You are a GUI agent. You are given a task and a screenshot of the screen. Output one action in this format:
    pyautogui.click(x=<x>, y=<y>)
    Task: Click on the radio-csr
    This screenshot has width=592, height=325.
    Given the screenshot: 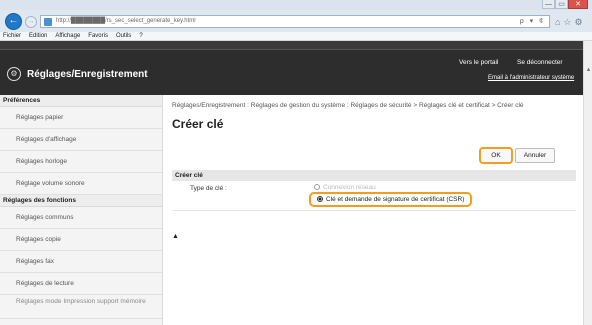 What is the action you would take?
    pyautogui.click(x=320, y=199)
    